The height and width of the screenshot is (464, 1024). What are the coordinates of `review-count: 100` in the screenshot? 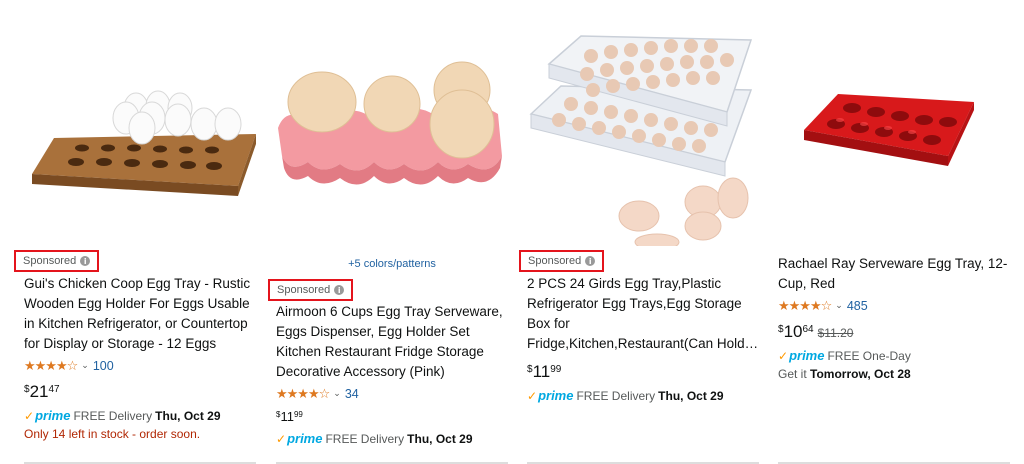 It's located at (103, 366).